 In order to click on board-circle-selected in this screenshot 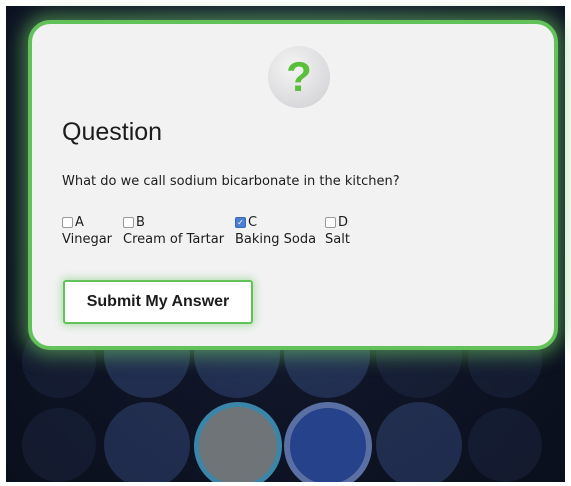, I will do `click(328, 442)`.